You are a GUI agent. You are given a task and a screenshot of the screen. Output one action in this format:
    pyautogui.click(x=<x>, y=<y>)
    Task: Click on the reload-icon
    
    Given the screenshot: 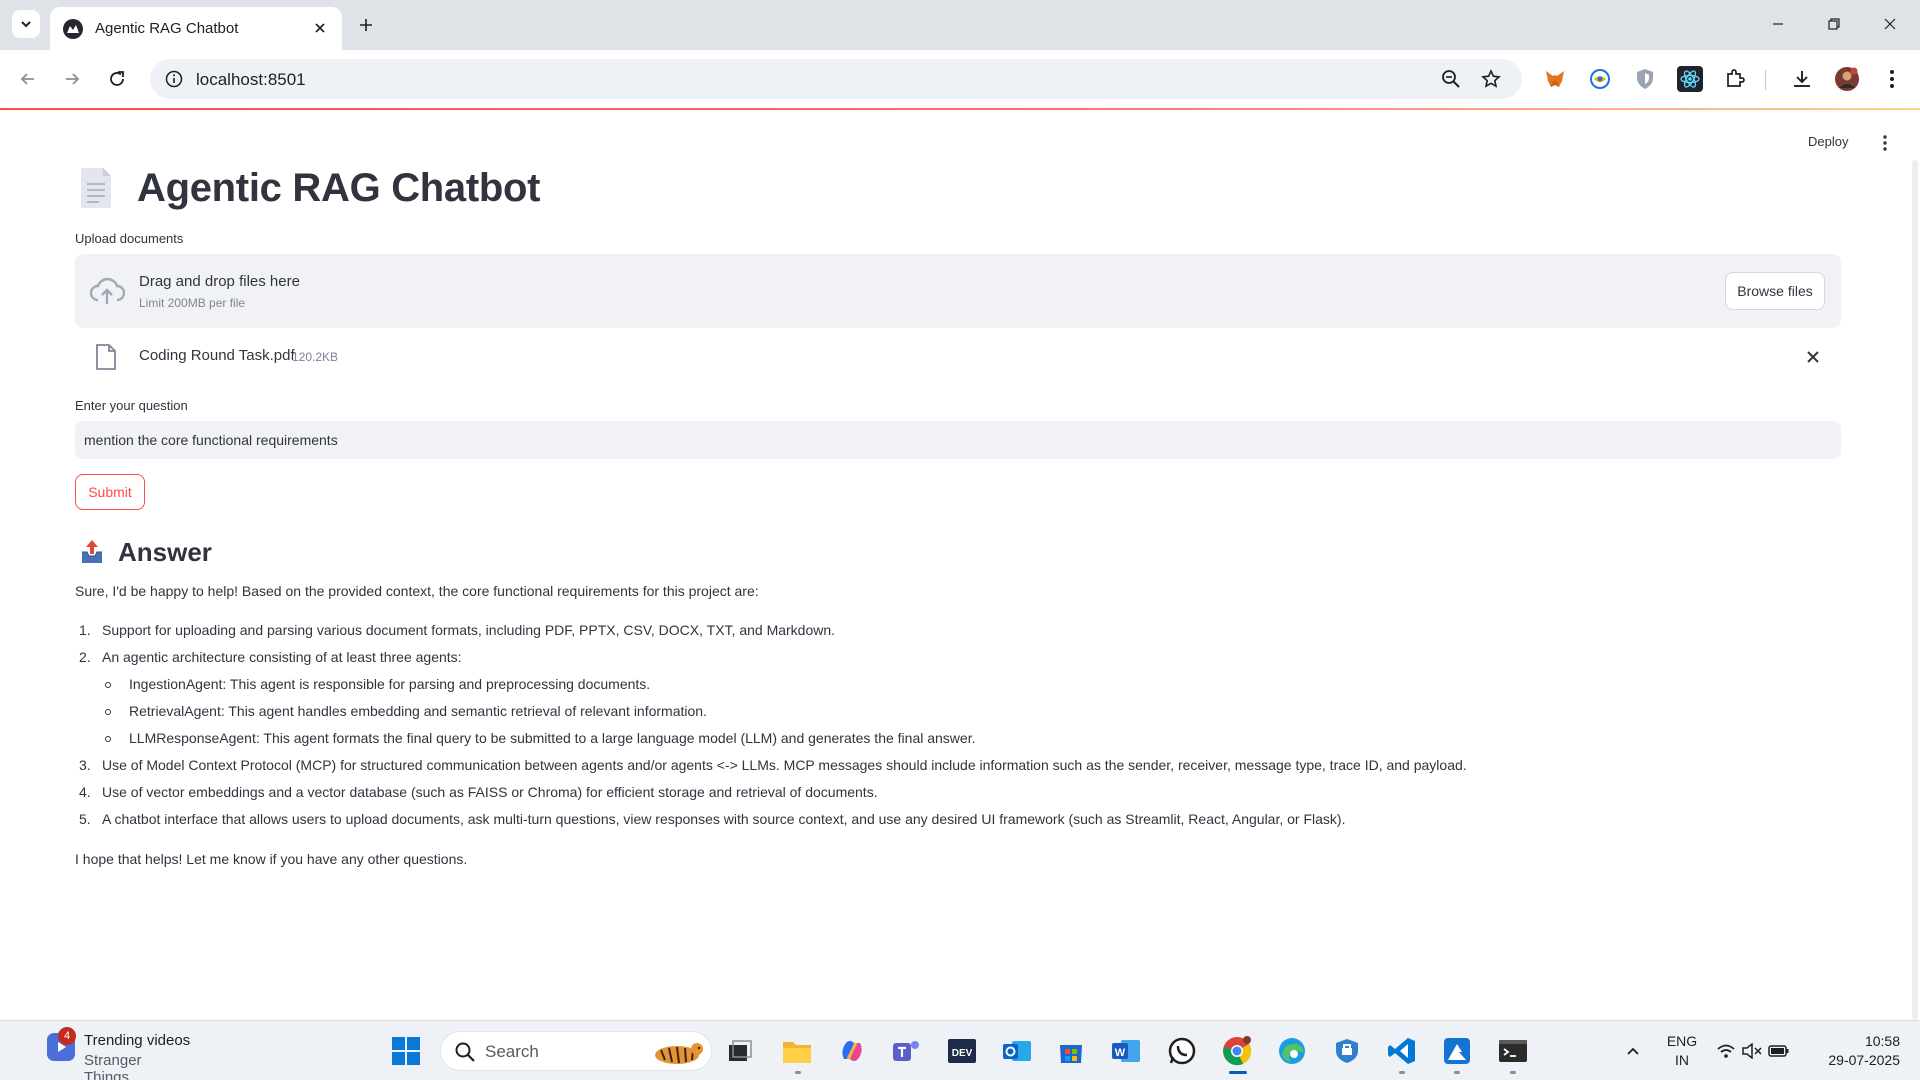 What is the action you would take?
    pyautogui.click(x=117, y=78)
    